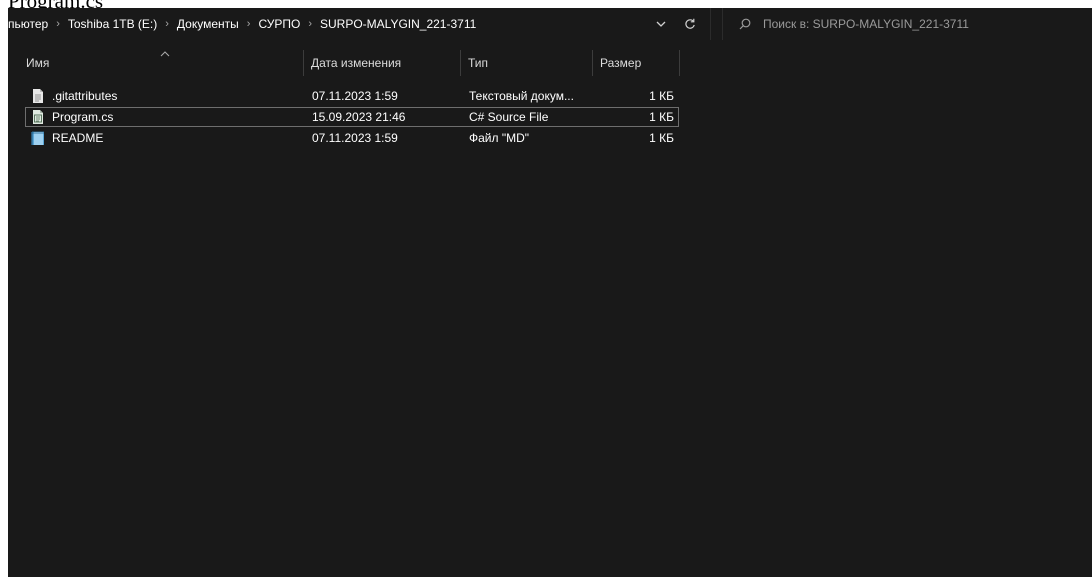 The height and width of the screenshot is (577, 1092). What do you see at coordinates (866, 24) in the screenshot?
I see `search-placeholder: Поиск в: SURPO-MALYGIN_221-3711` at bounding box center [866, 24].